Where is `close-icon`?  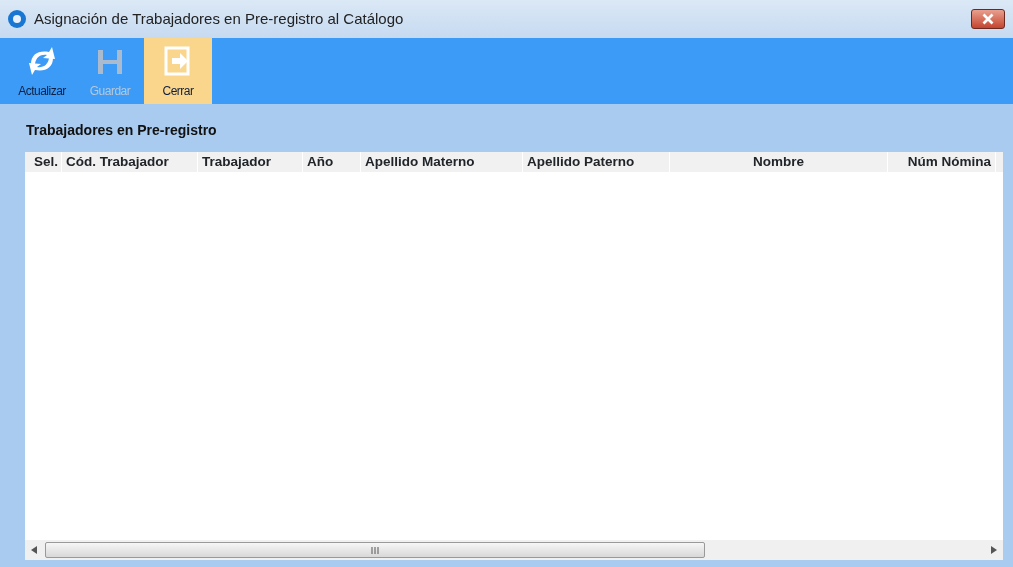 close-icon is located at coordinates (988, 19).